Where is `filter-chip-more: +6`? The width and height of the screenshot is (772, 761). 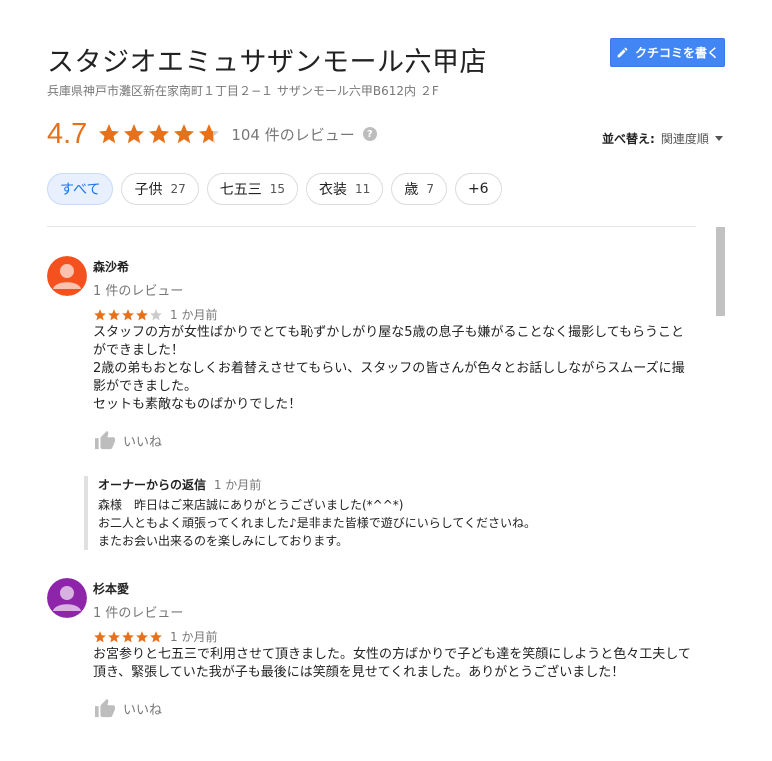 filter-chip-more: +6 is located at coordinates (478, 189).